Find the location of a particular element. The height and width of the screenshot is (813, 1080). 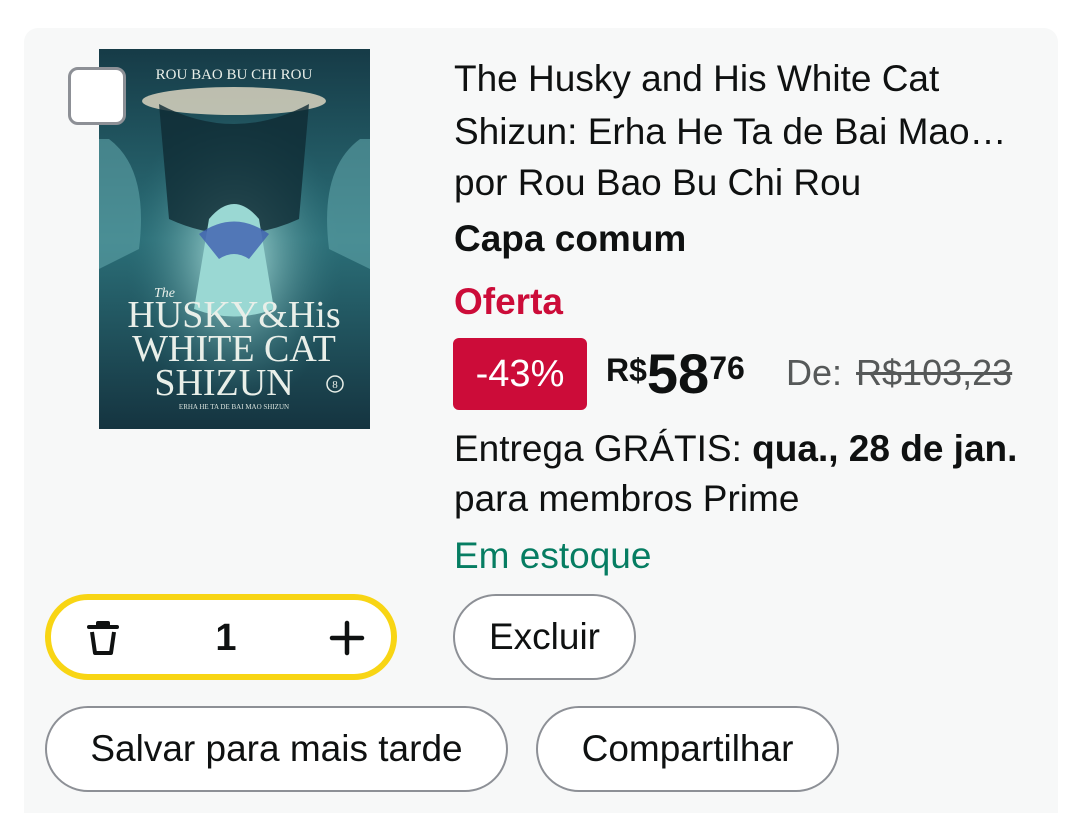

price-currency: R$ is located at coordinates (626, 370).